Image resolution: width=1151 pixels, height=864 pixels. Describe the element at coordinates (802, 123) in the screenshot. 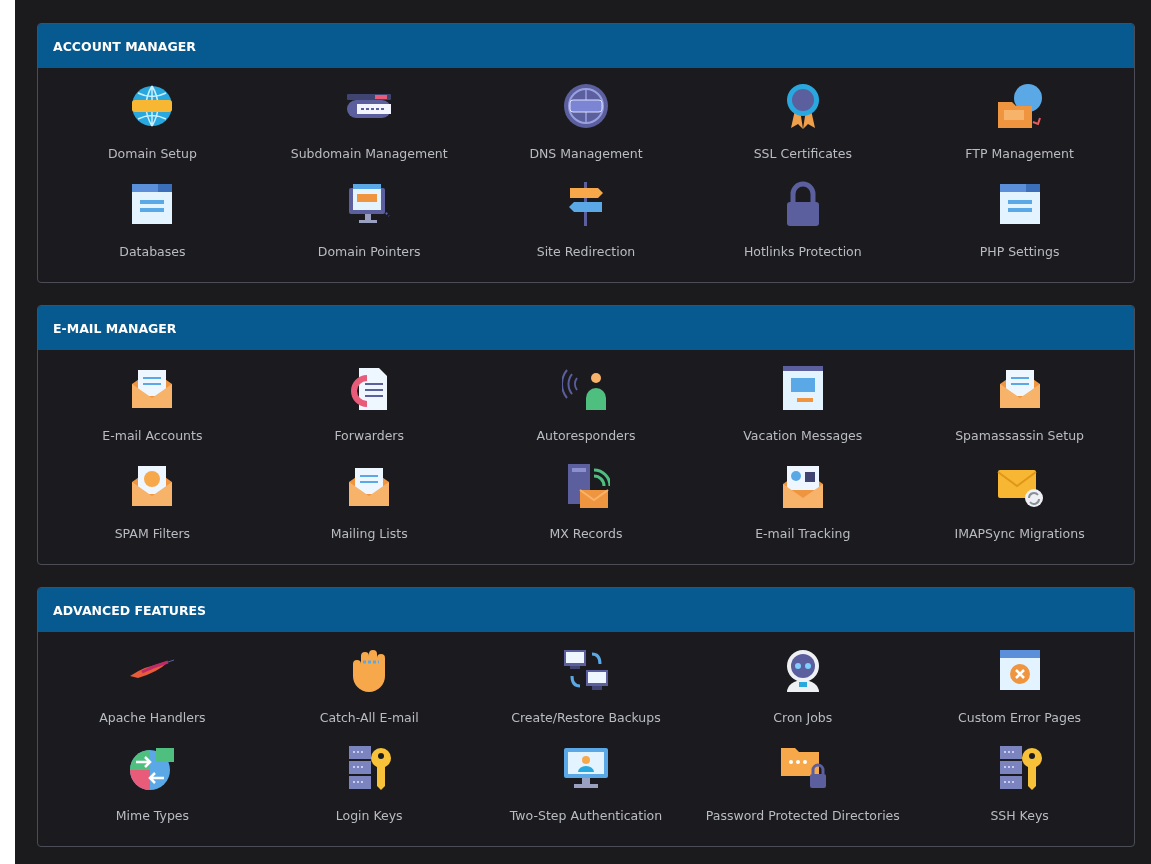

I see `feature-link: SSL Certificates` at that location.